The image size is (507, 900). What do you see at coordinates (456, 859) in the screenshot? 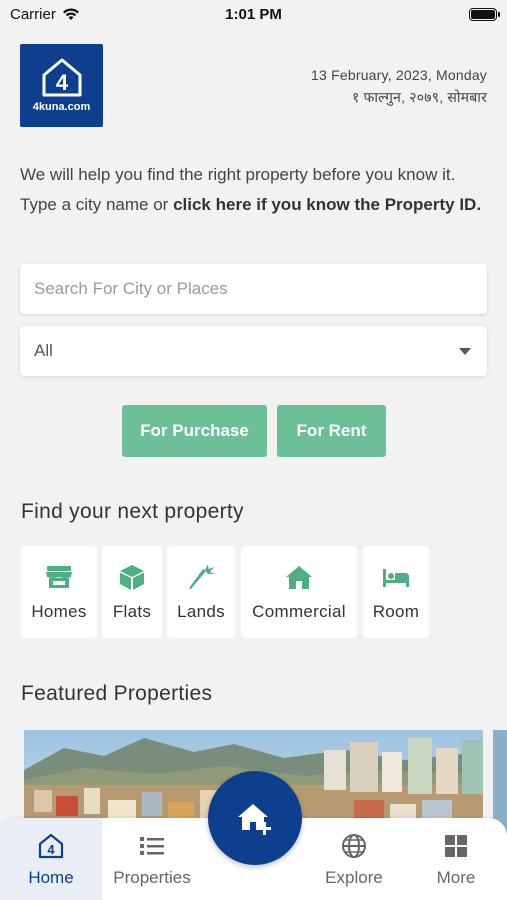
I see `nav-more: More` at bounding box center [456, 859].